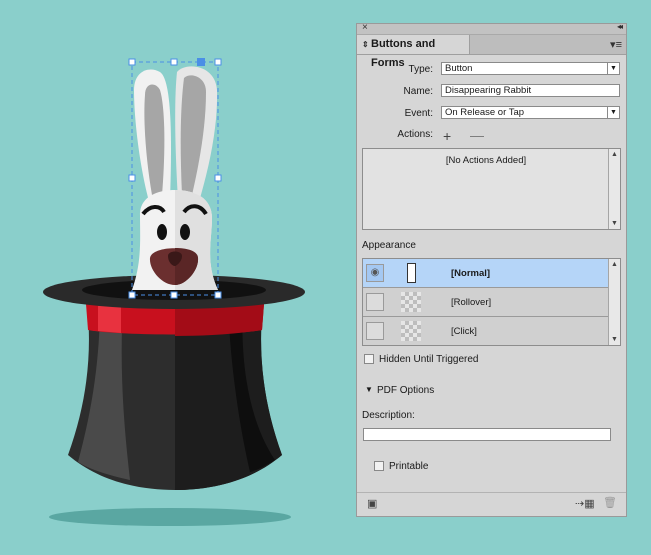  I want to click on state-name: [Normal], so click(471, 273).